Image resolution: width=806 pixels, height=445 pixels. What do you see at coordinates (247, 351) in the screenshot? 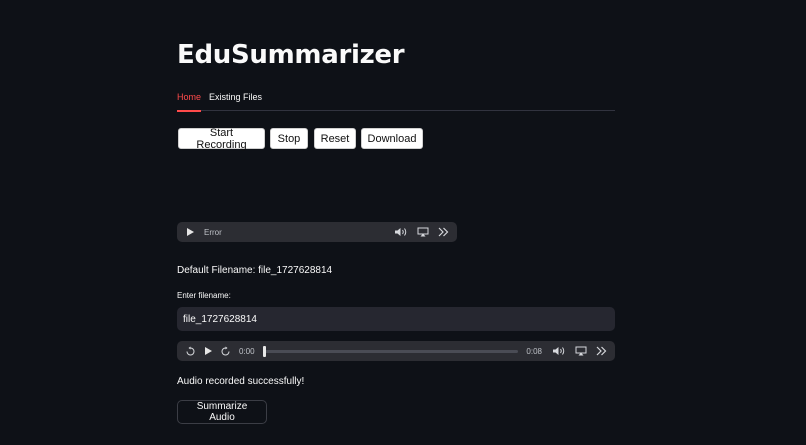
I see `current-time: 0:00` at bounding box center [247, 351].